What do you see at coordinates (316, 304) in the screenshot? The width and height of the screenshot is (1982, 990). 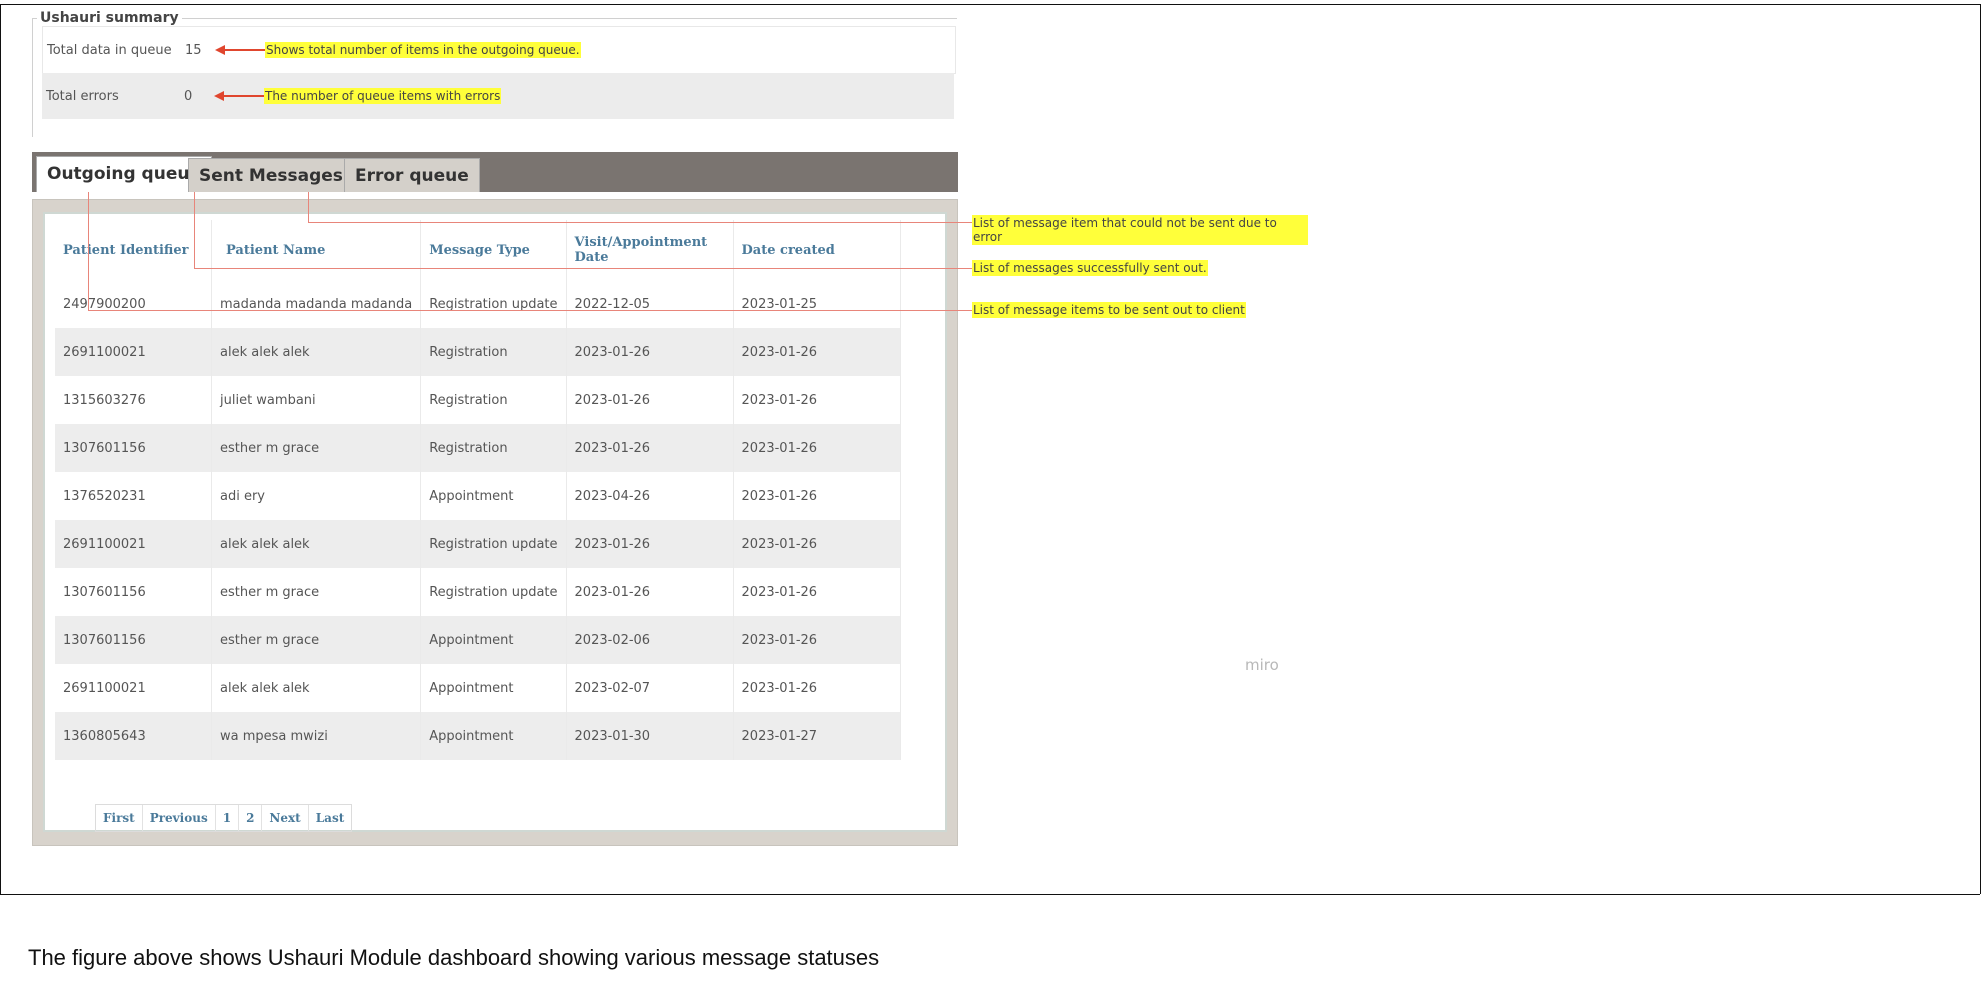 I see `cell-patient-name: madanda madanda madanda` at bounding box center [316, 304].